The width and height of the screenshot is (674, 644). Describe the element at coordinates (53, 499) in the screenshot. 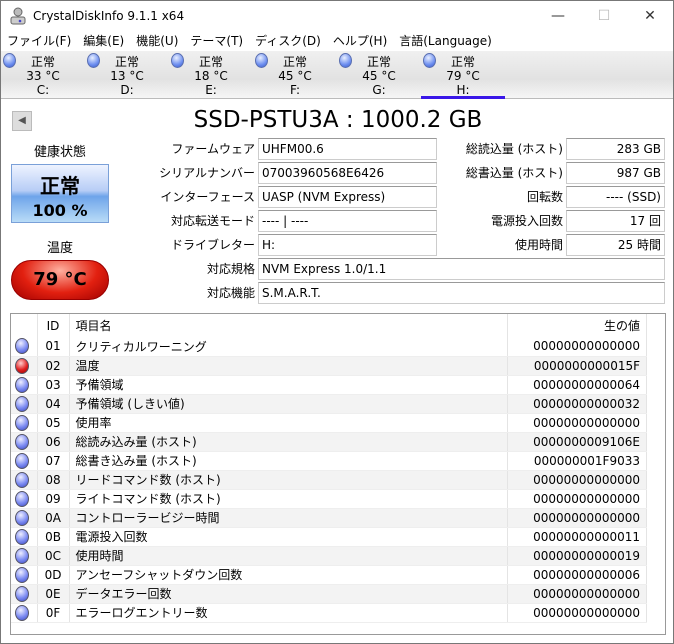

I see `attribute-id: 09` at that location.